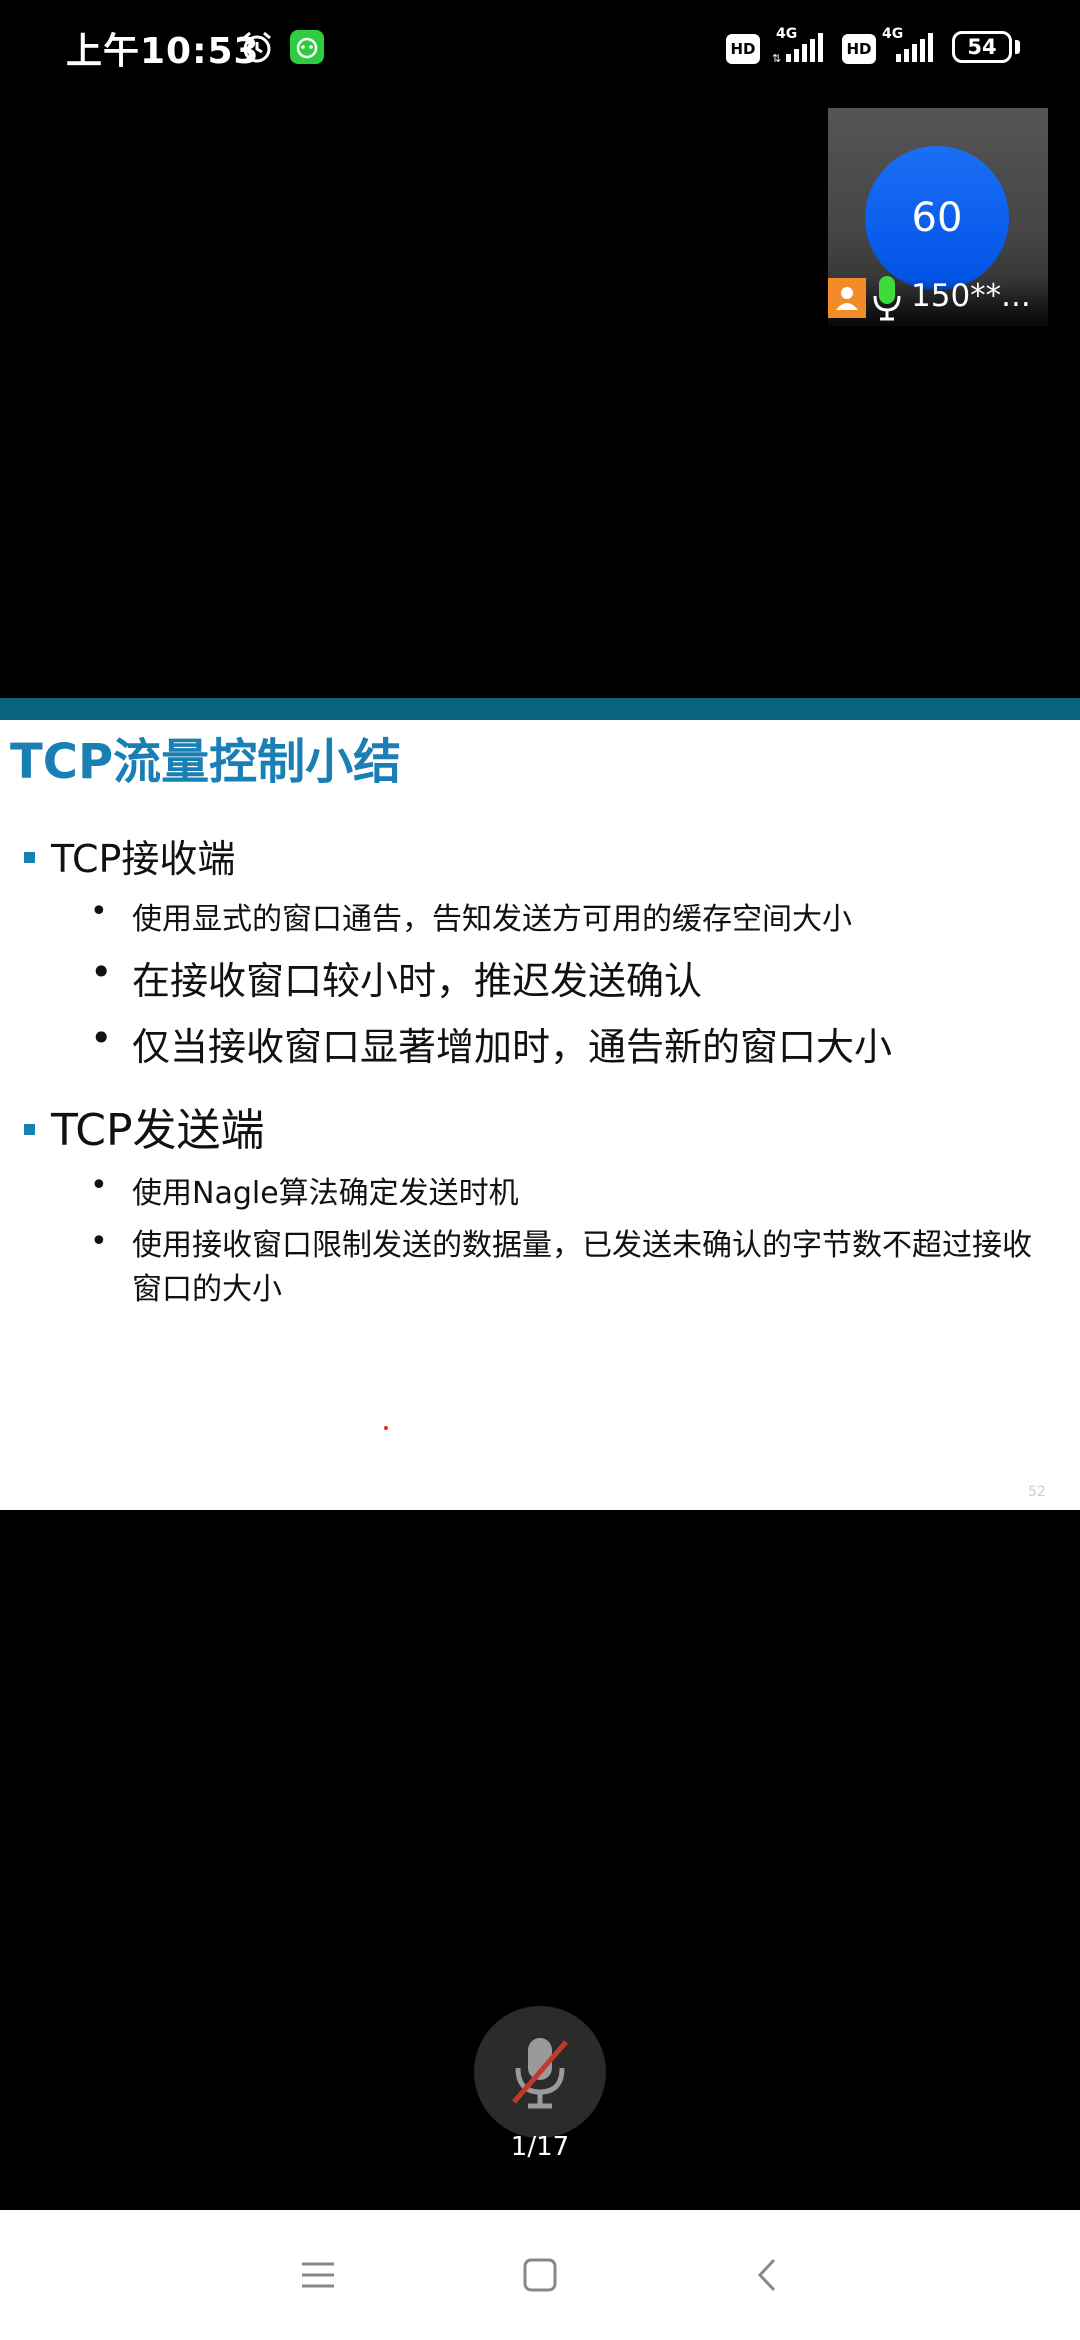 The width and height of the screenshot is (1080, 2340). Describe the element at coordinates (129, 855) in the screenshot. I see `section-heading-receiver: TCP接收端` at that location.